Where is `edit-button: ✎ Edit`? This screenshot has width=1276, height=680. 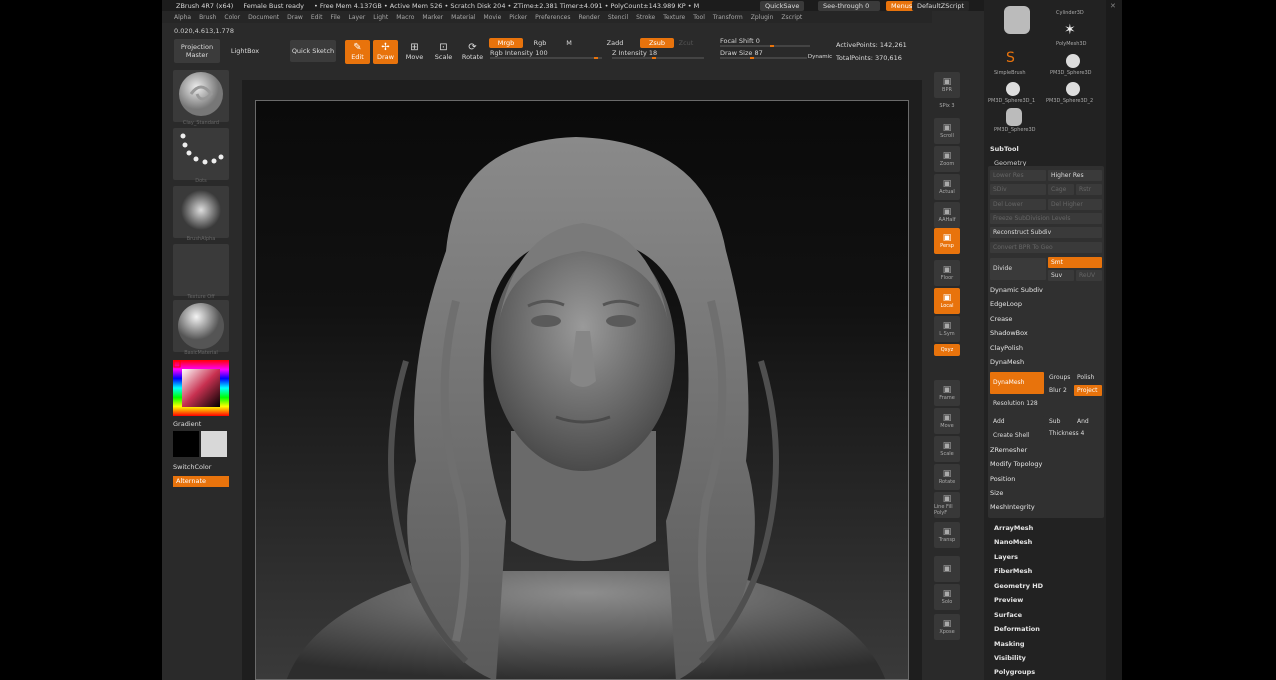
edit-button: ✎ Edit is located at coordinates (357, 52).